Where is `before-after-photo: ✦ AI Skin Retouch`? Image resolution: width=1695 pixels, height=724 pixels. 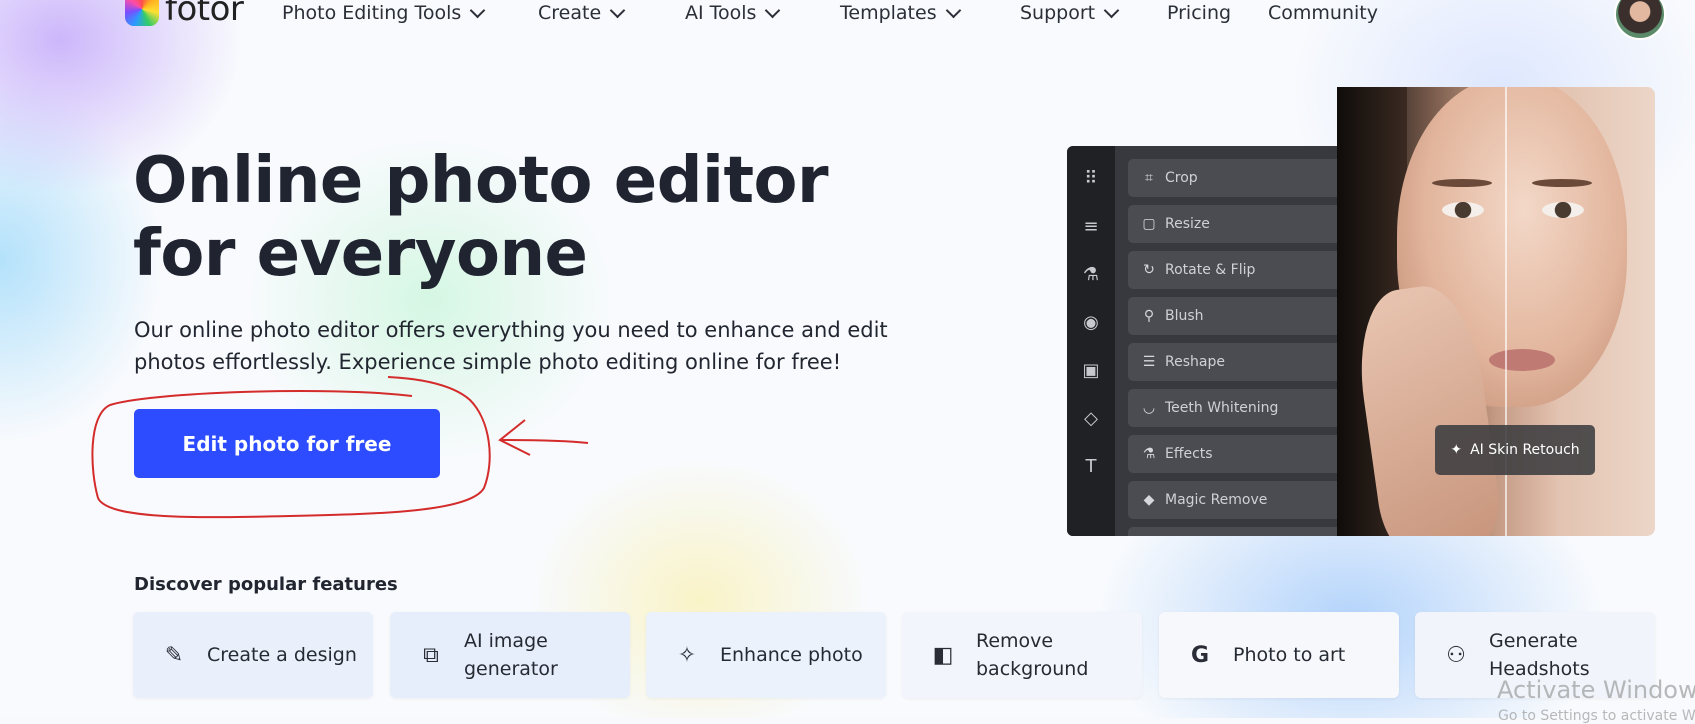
before-after-photo: ✦ AI Skin Retouch is located at coordinates (1496, 311).